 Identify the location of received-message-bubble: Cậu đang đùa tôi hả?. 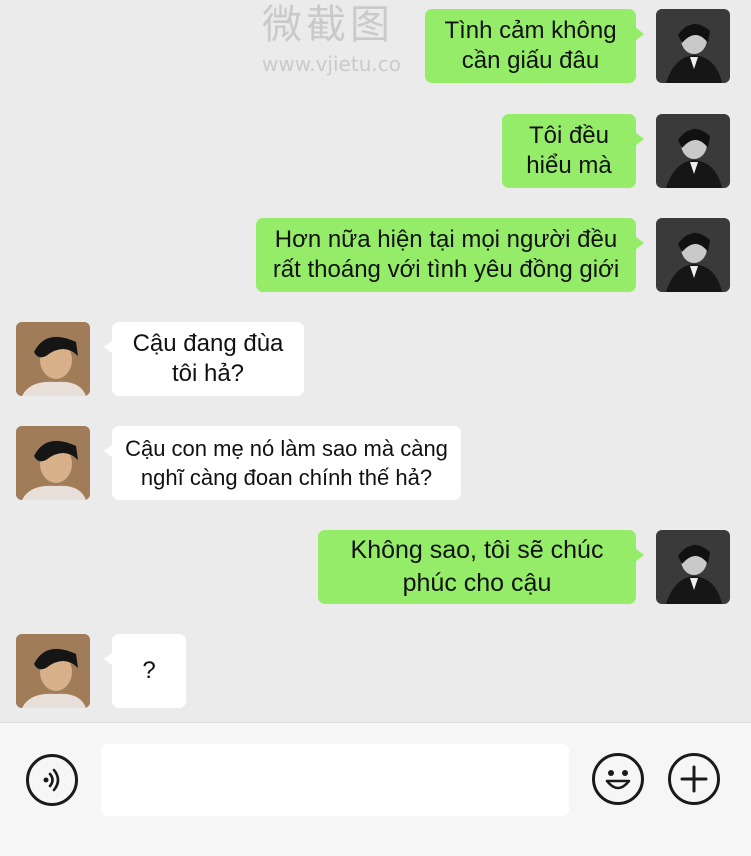
(204, 359).